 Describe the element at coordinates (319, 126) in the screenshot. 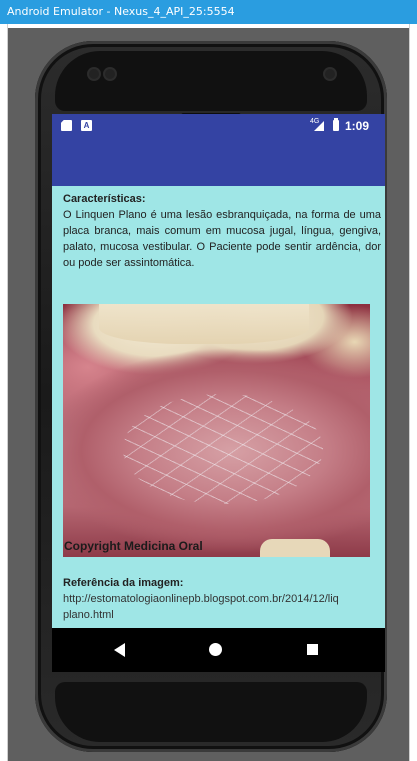

I see `signal-icon` at that location.